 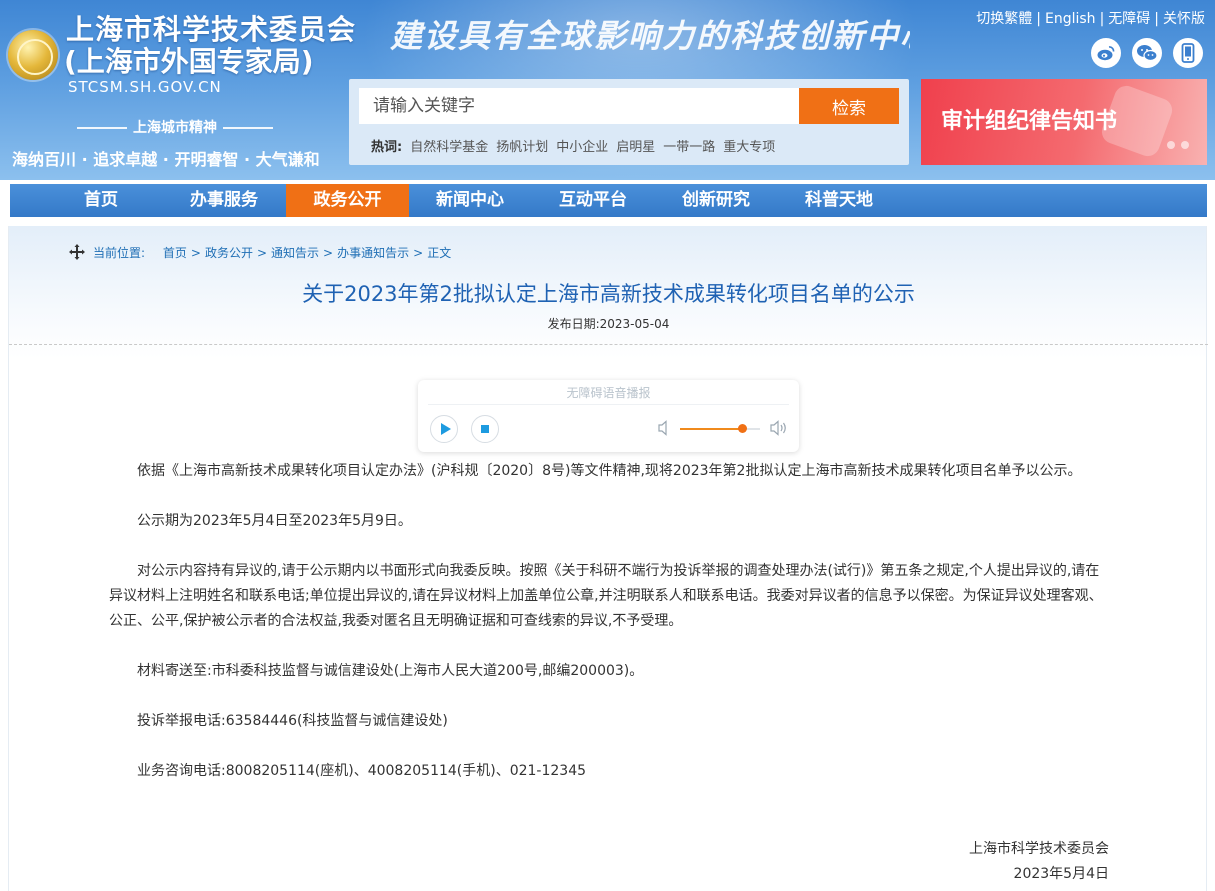 I want to click on nav-item-services: 办事服务, so click(x=224, y=200).